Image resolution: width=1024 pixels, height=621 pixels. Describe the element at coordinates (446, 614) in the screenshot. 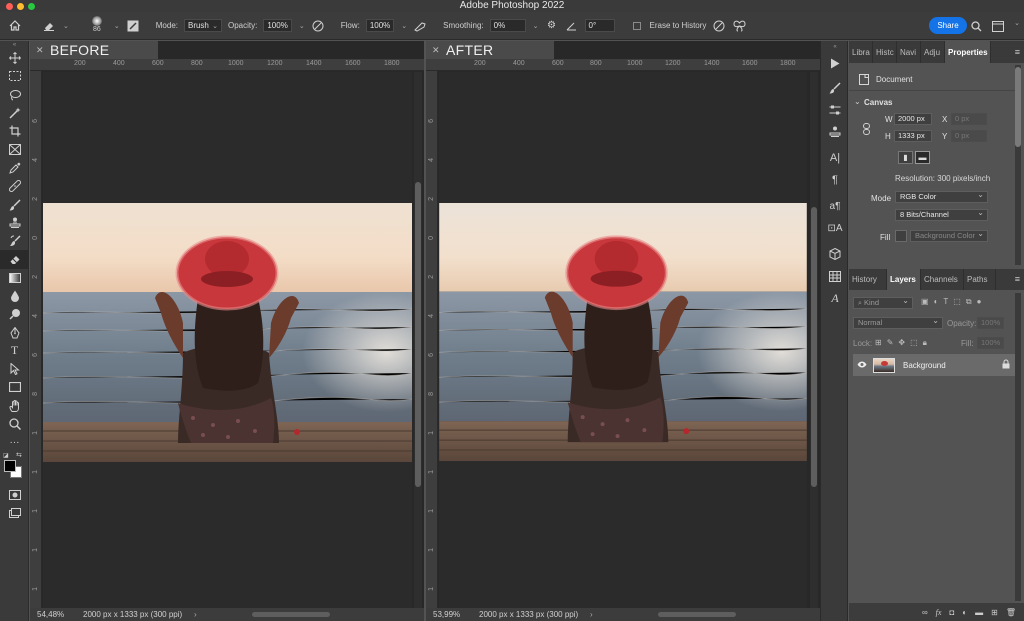

I see `zoom-level: 53,99%` at that location.